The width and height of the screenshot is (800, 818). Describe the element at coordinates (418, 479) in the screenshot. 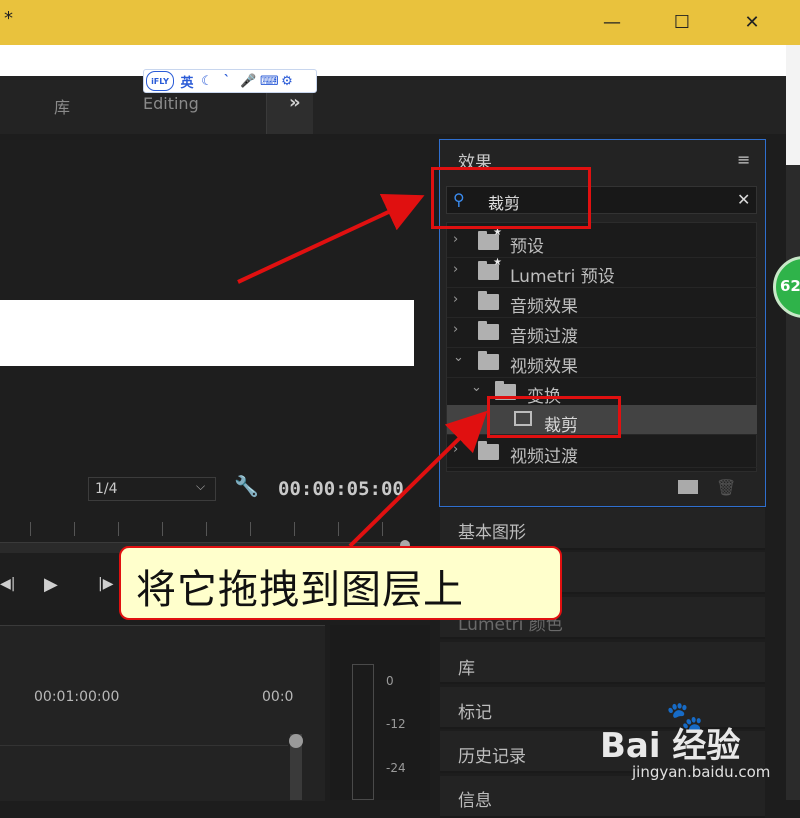

I see `arrow-to-crop` at that location.